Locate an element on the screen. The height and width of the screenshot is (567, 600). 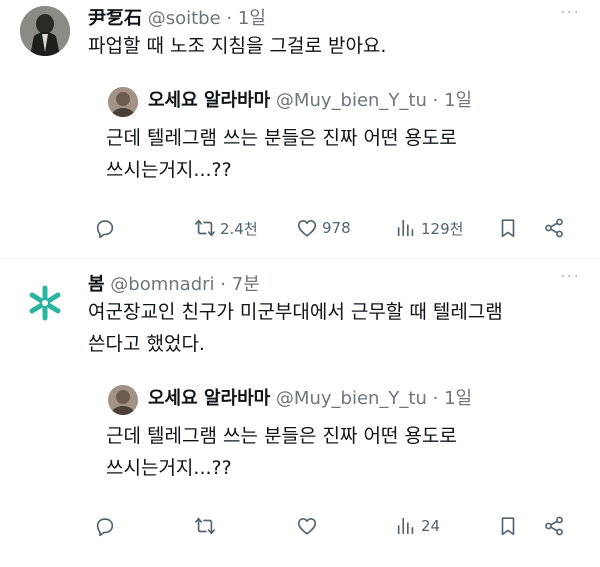
tweet-header: 봄 @bomnadri · 7분 is located at coordinates (174, 283).